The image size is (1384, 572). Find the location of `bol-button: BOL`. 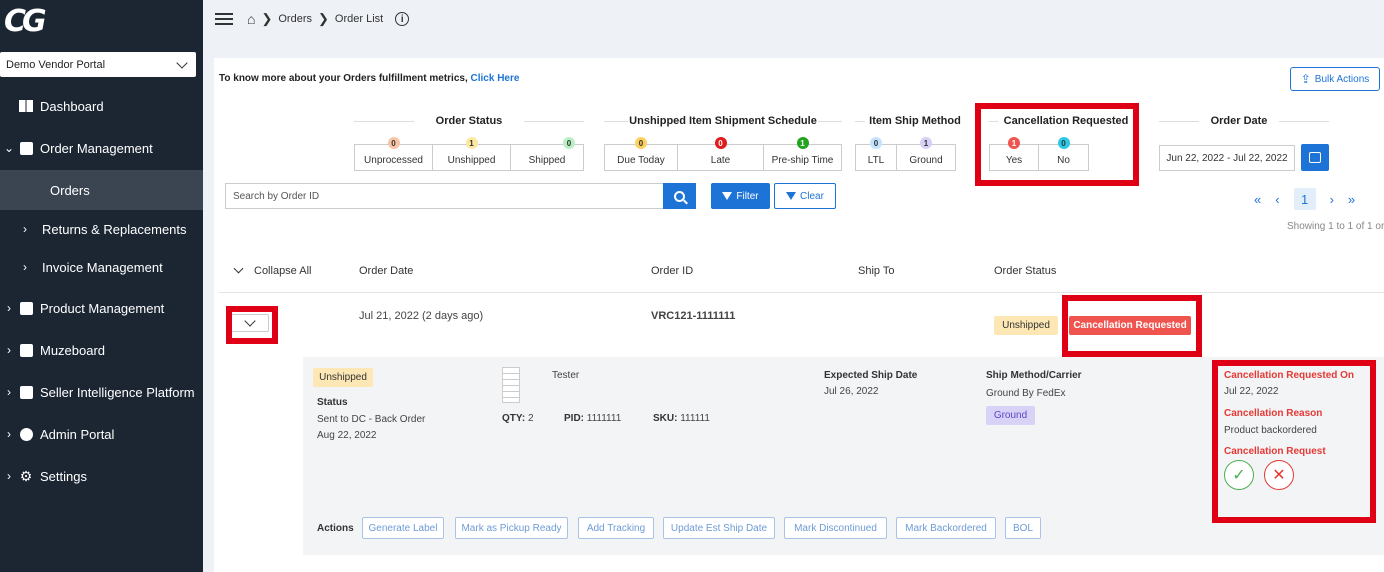

bol-button: BOL is located at coordinates (1023, 528).